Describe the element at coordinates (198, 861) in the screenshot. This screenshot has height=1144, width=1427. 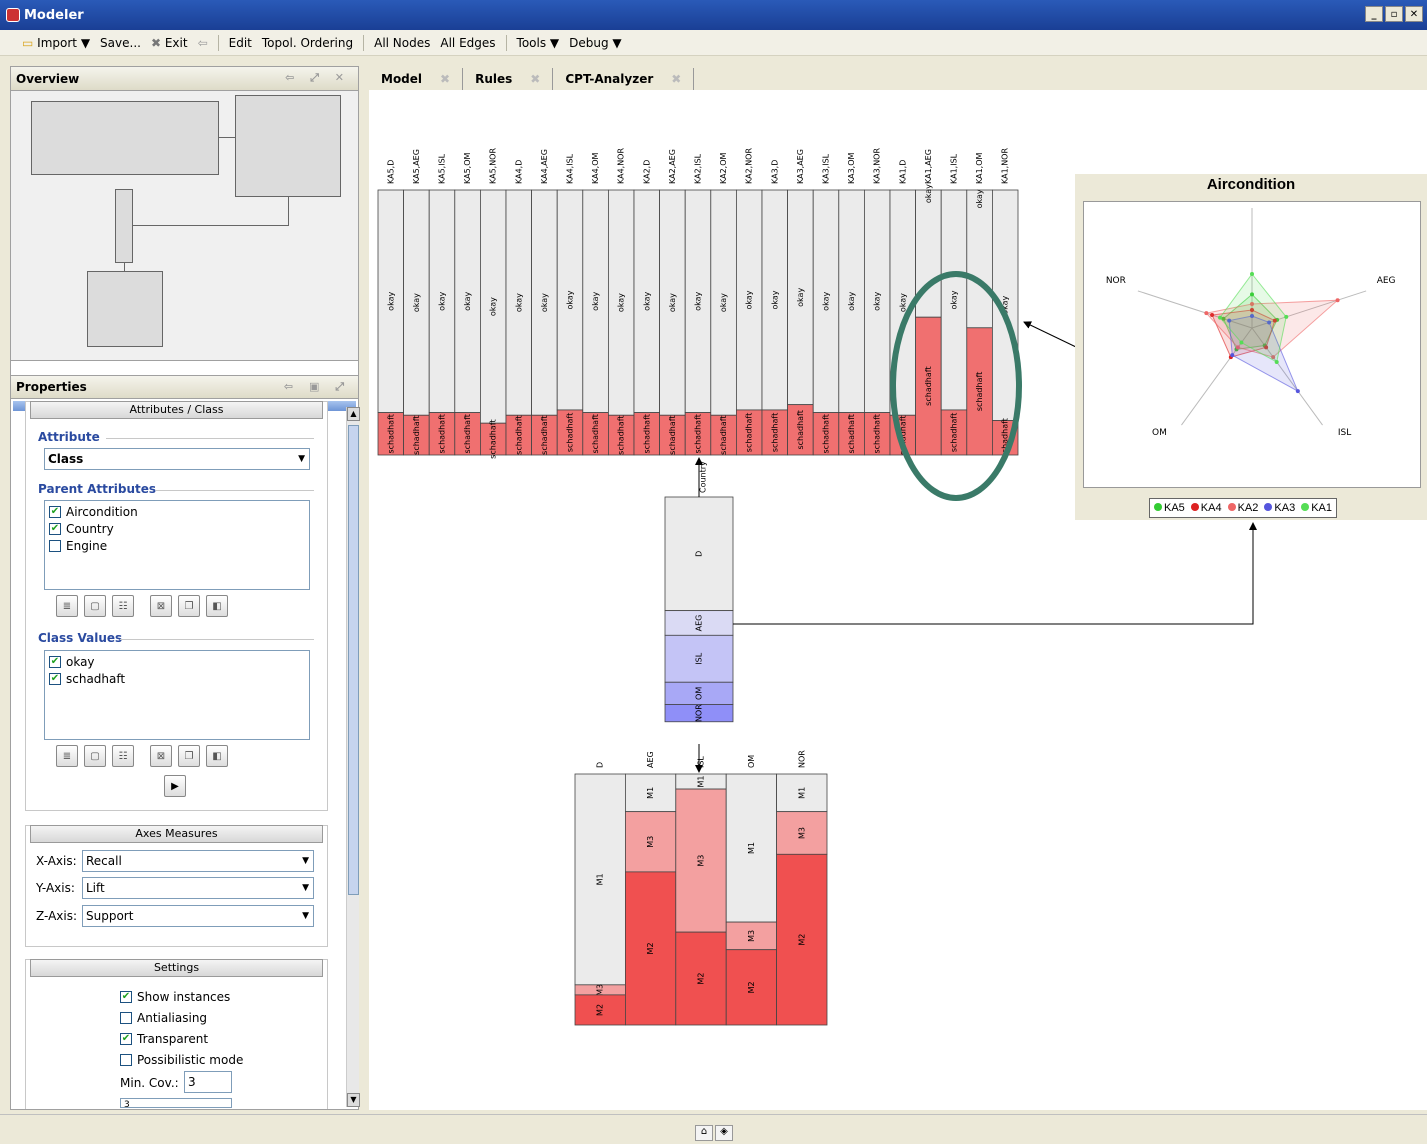
I see `x-axis-select: Recall ▼` at that location.